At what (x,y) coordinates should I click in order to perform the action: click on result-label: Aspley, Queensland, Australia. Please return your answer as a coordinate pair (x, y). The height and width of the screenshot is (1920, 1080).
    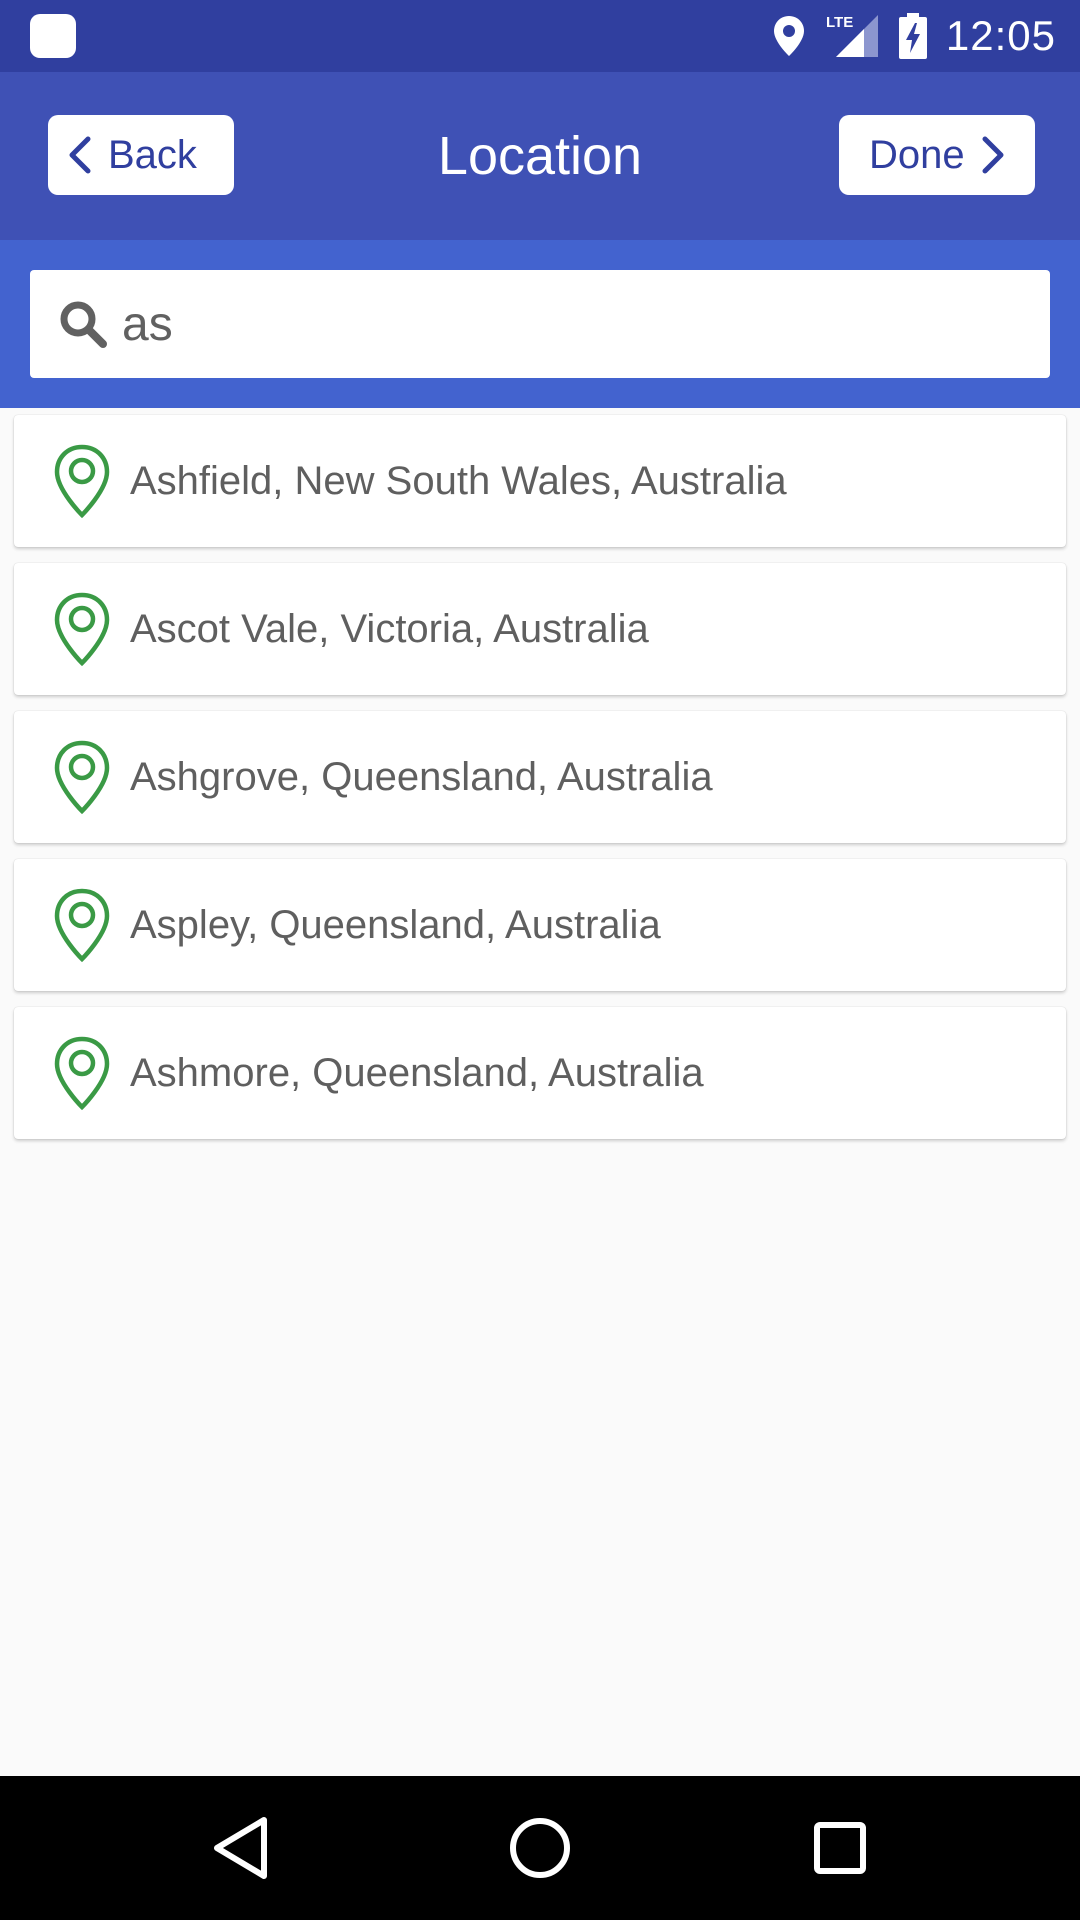
    Looking at the image, I should click on (395, 924).